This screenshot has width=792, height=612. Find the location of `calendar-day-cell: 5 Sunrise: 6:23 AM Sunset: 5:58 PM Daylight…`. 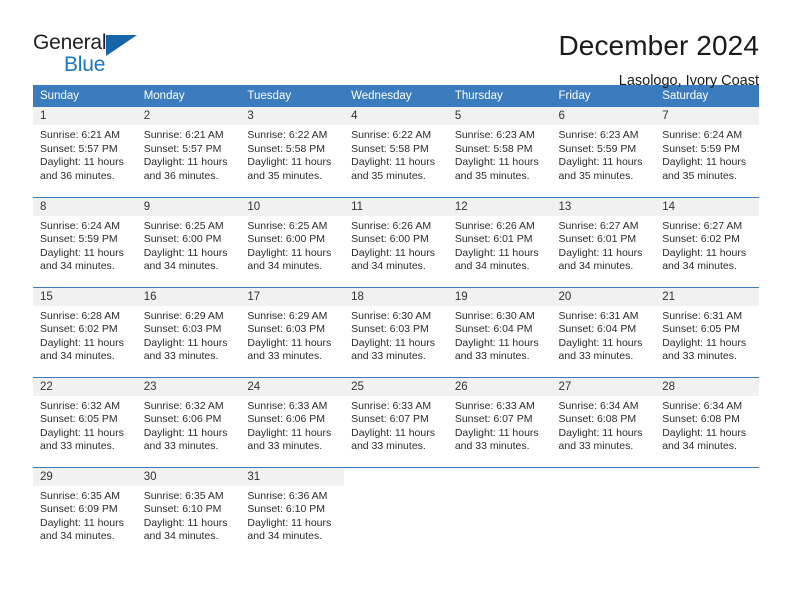

calendar-day-cell: 5 Sunrise: 6:23 AM Sunset: 5:58 PM Daylight… is located at coordinates (499, 152).